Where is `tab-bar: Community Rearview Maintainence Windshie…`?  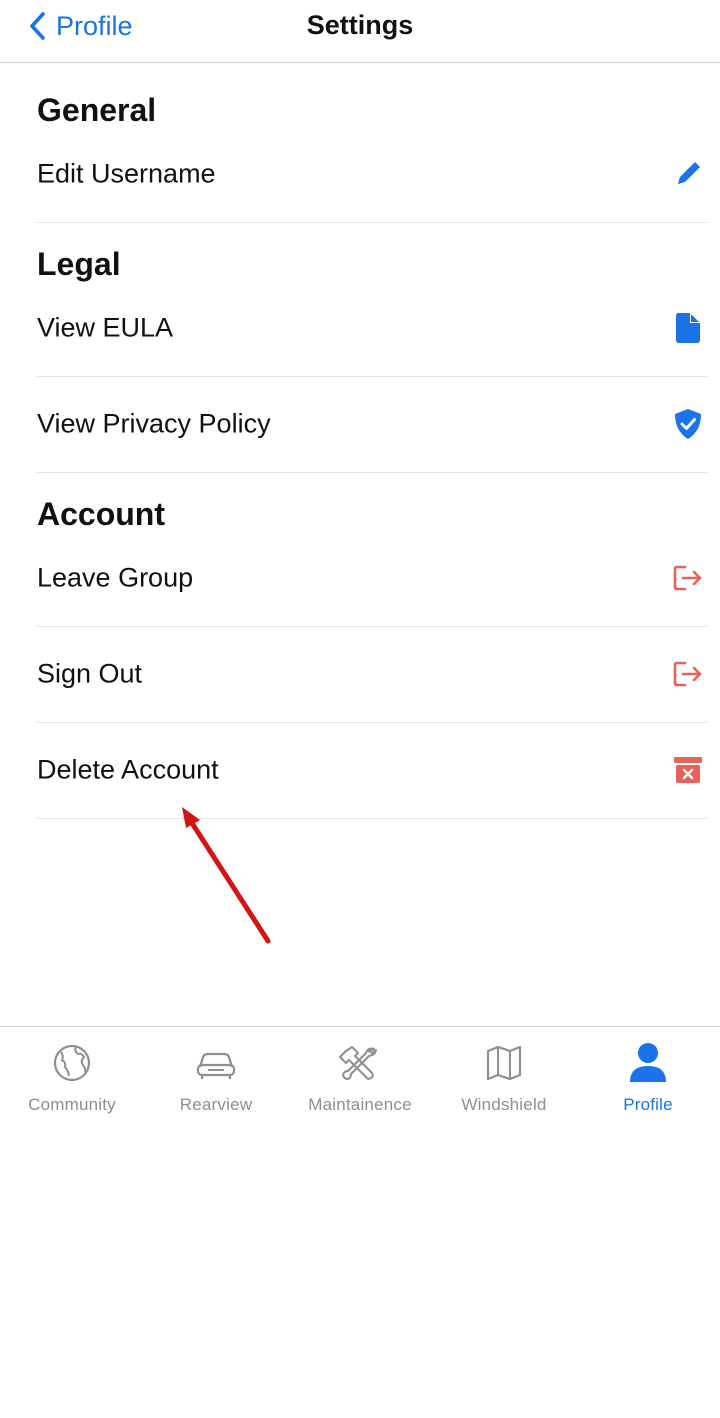
tab-bar: Community Rearview Maintainence Windshie… is located at coordinates (360, 1076).